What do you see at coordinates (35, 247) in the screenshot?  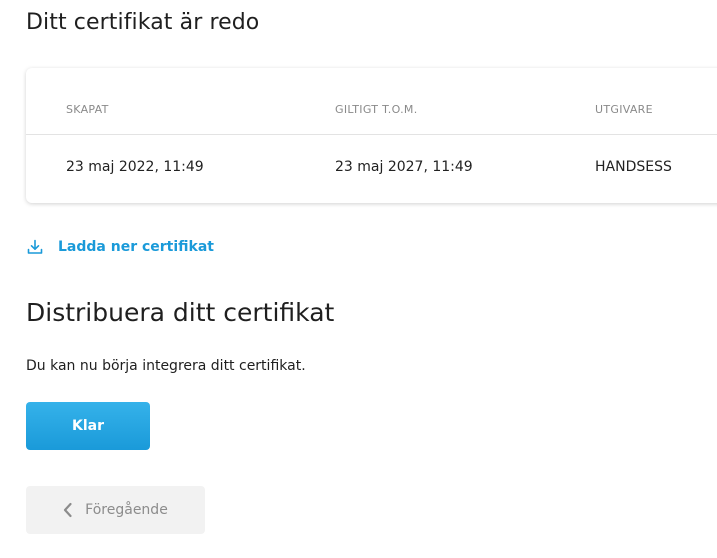 I see `download-icon` at bounding box center [35, 247].